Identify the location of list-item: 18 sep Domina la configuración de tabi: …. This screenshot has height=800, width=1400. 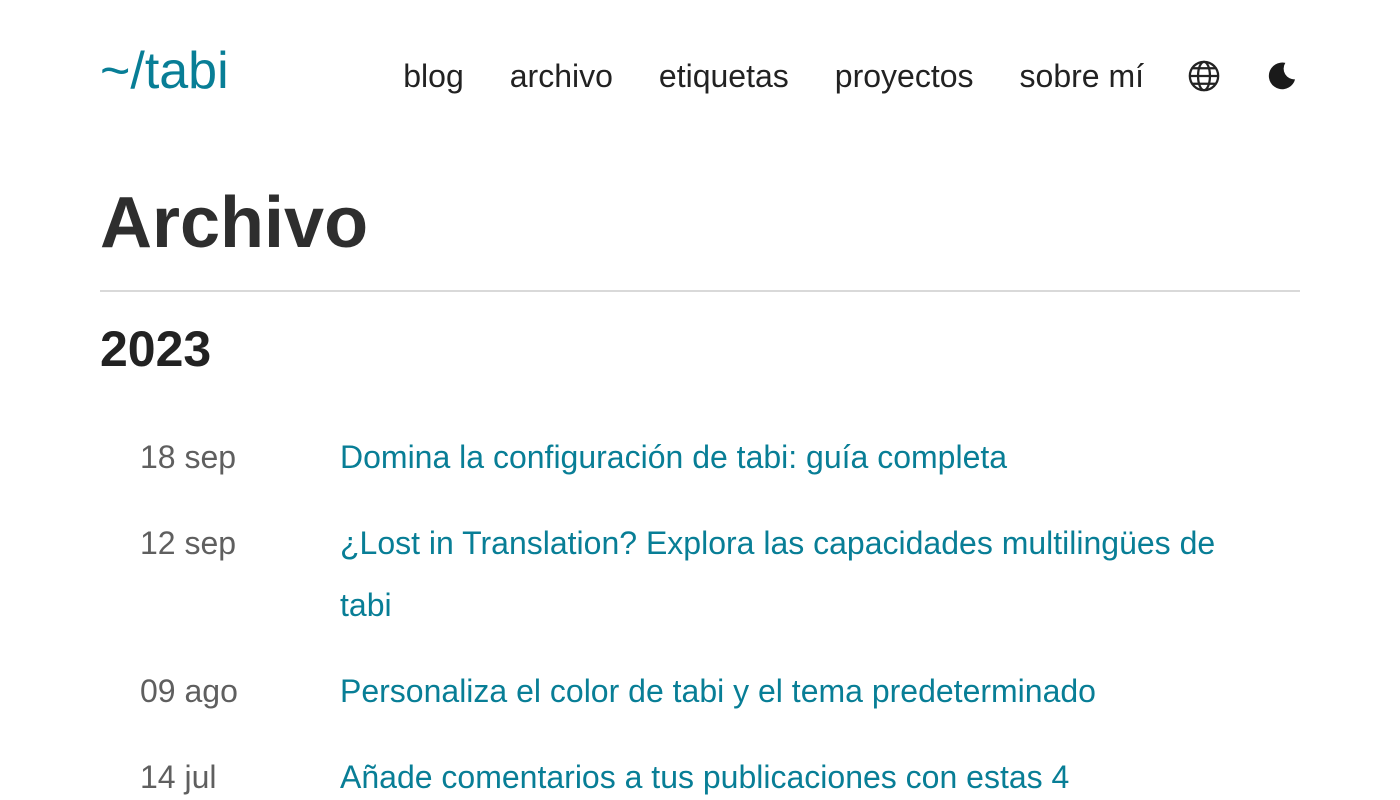
(690, 460).